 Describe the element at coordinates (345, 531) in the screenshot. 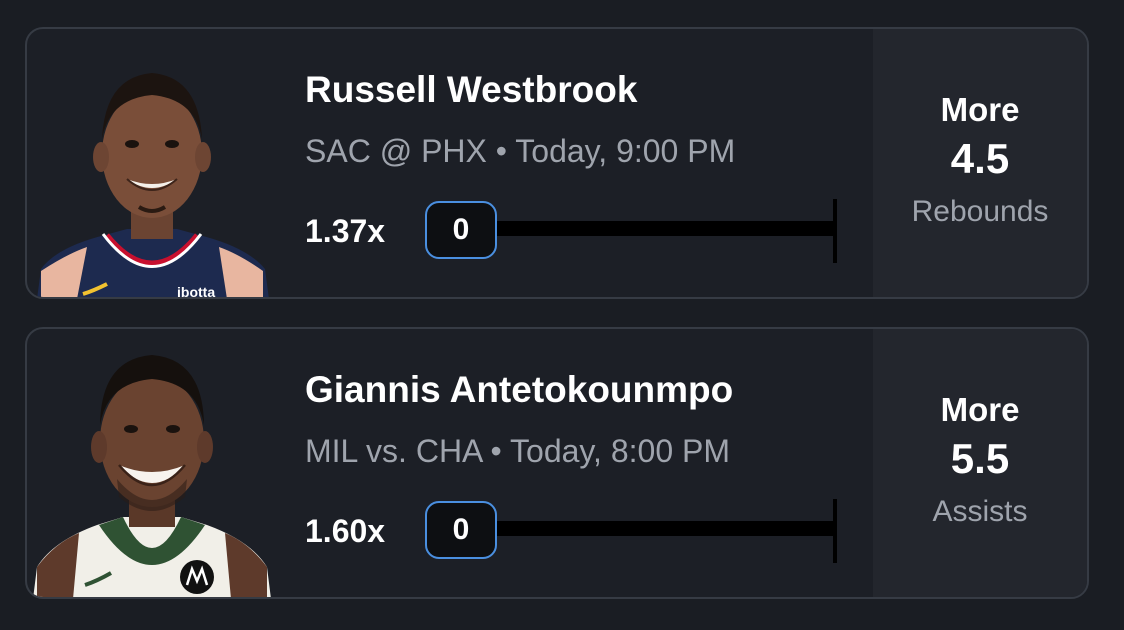

I see `payout-multiplier: 1.60x` at that location.